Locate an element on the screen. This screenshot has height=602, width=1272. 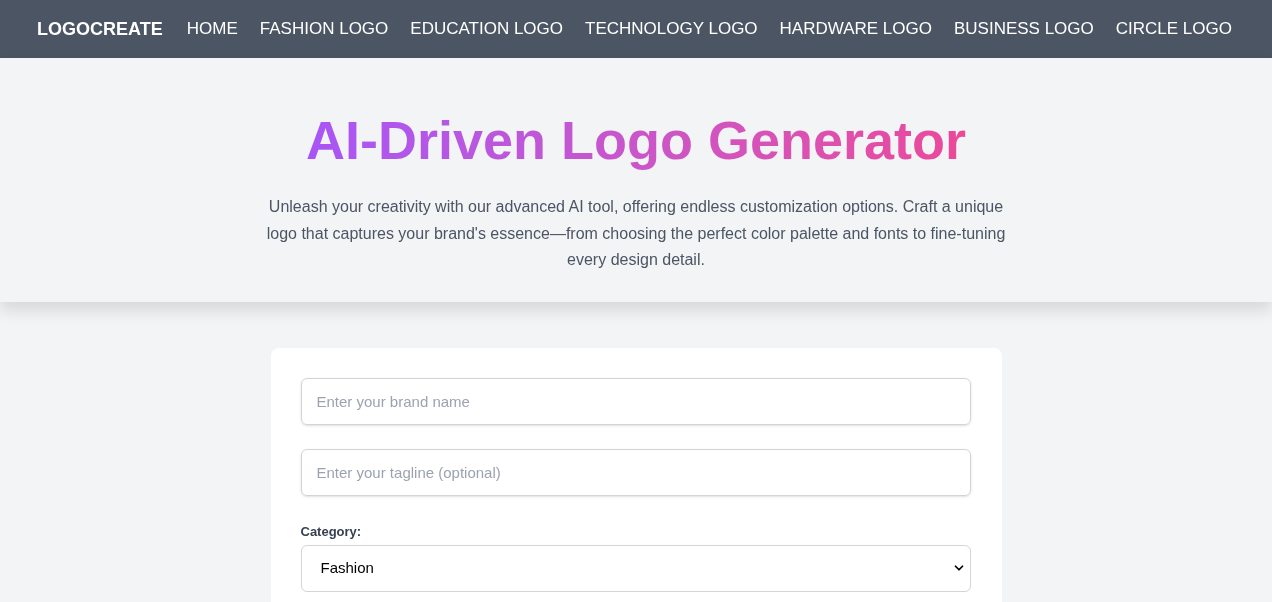
text-input: Enter your brand name is located at coordinates (635, 401).